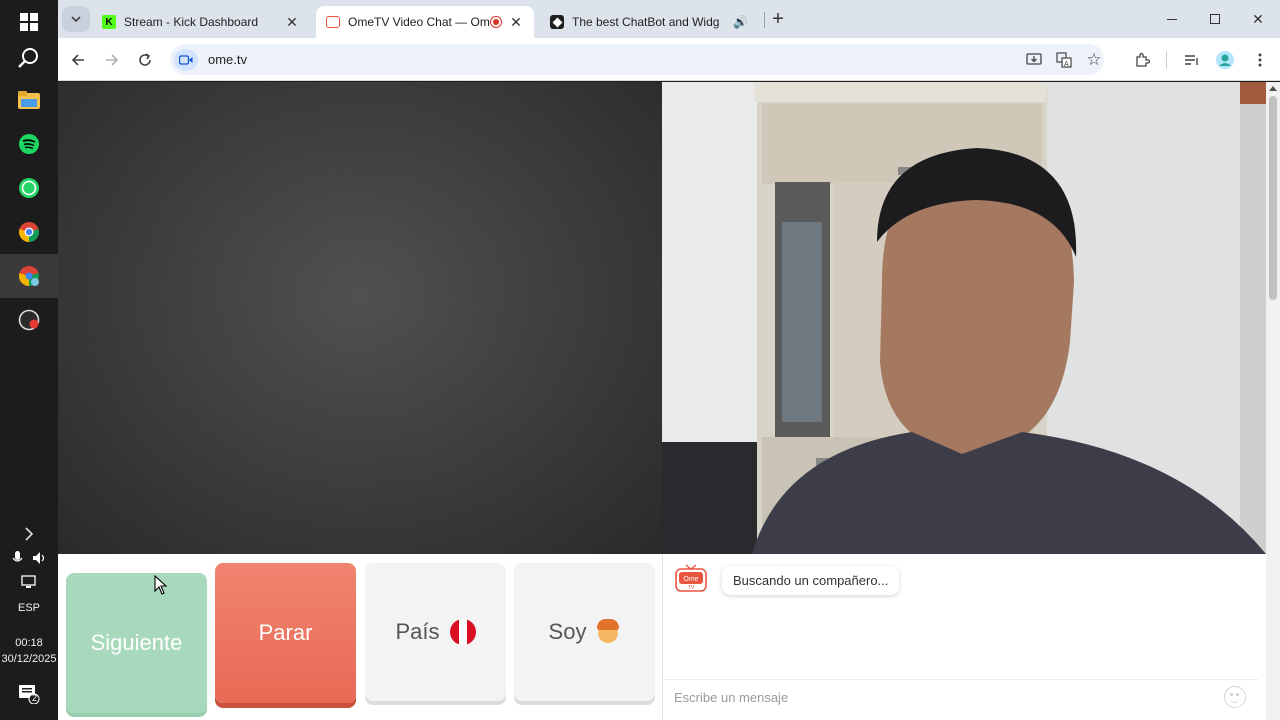  I want to click on recording-icon, so click(496, 22).